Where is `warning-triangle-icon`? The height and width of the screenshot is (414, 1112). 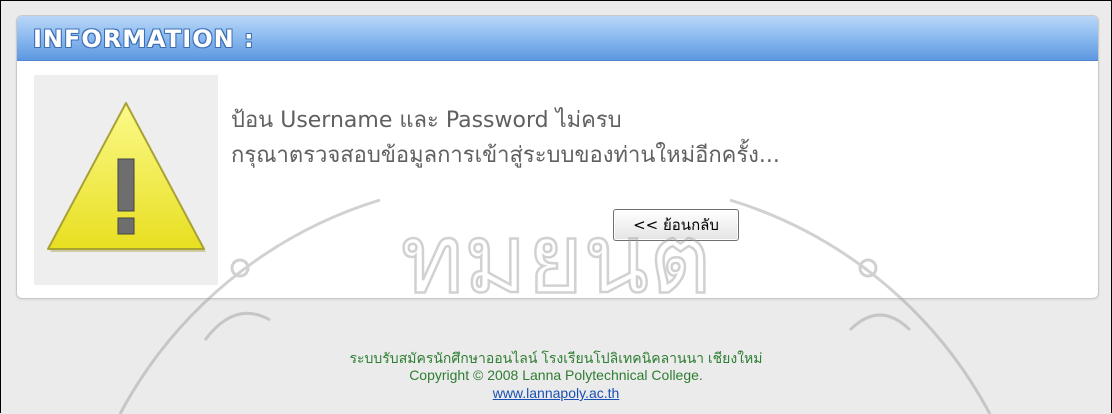
warning-triangle-icon is located at coordinates (126, 177).